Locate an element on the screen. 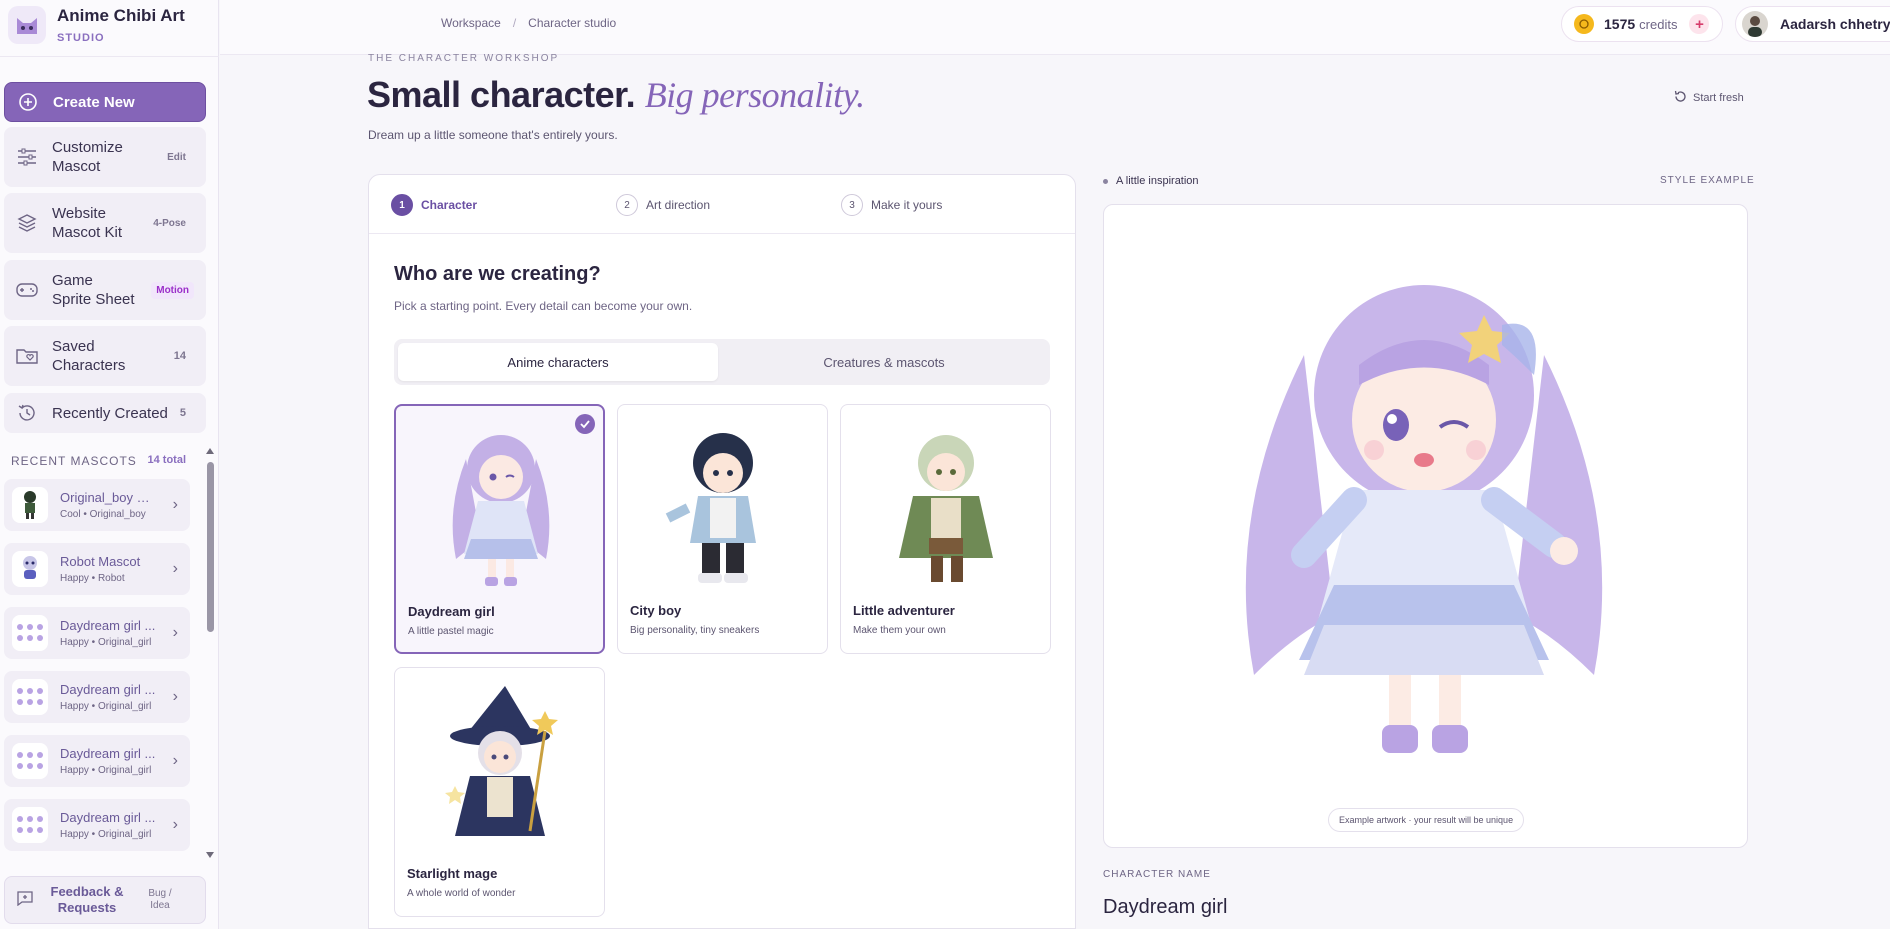 The width and height of the screenshot is (1890, 929). create-new-button: Create New is located at coordinates (105, 102).